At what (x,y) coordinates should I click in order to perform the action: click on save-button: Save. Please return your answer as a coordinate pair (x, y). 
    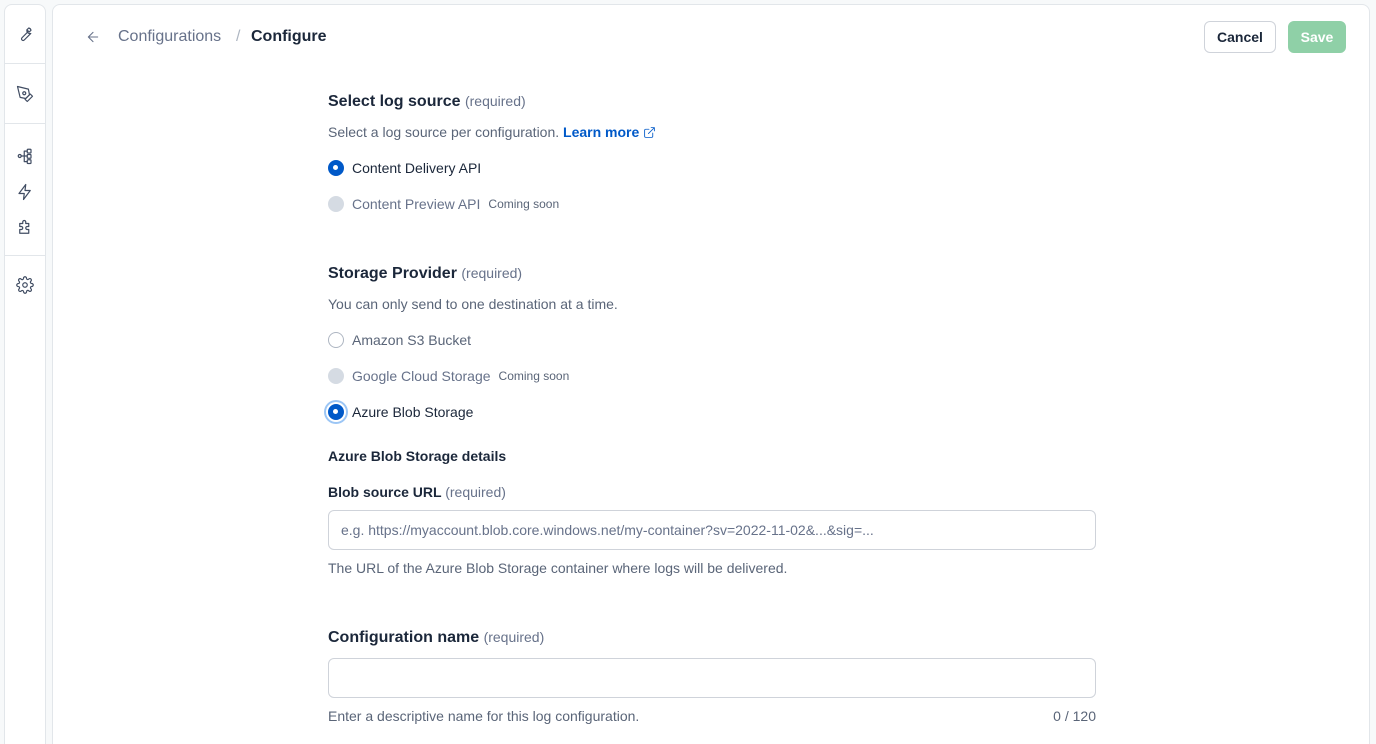
    Looking at the image, I should click on (1317, 37).